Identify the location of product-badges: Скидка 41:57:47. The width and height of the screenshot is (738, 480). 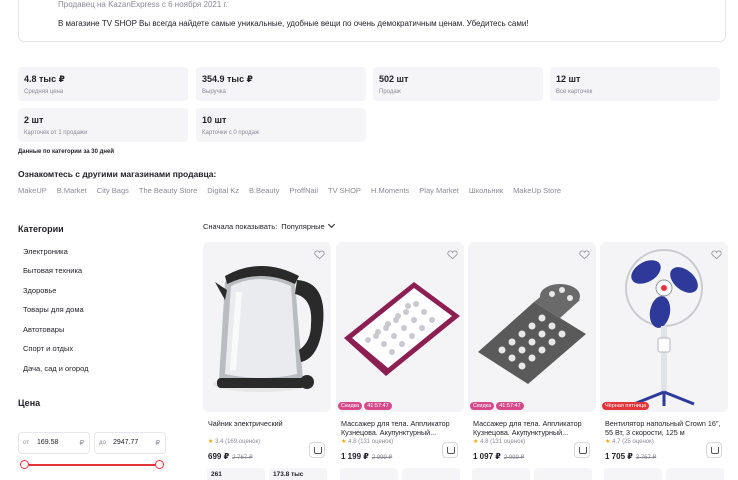
(497, 406).